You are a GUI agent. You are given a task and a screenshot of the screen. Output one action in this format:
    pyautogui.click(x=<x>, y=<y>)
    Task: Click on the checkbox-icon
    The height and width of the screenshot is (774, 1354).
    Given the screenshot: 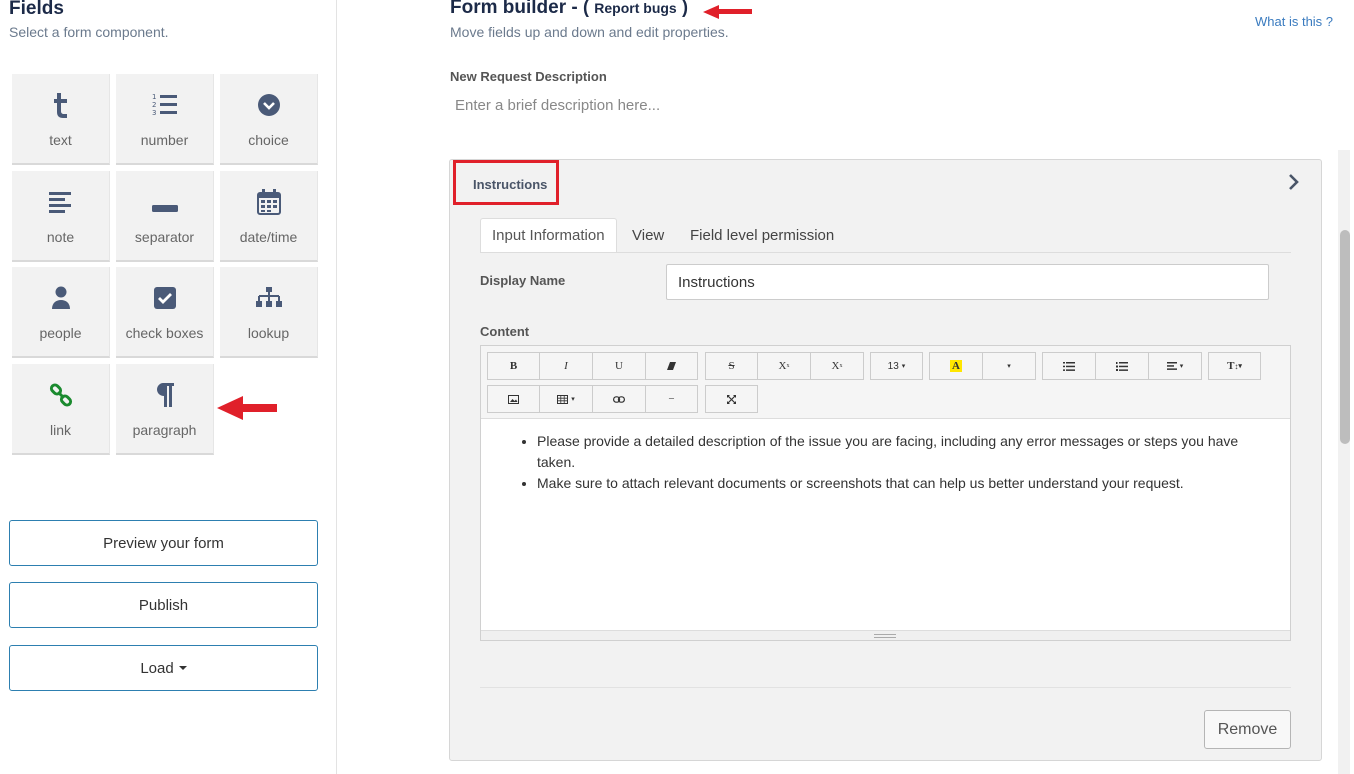 What is the action you would take?
    pyautogui.click(x=164, y=298)
    